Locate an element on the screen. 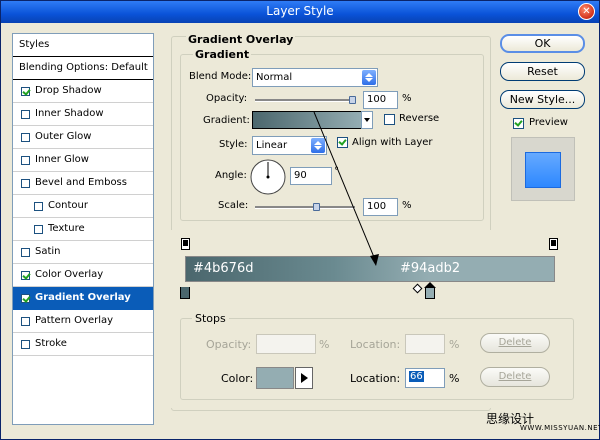  angle-label: Angle: is located at coordinates (231, 175).